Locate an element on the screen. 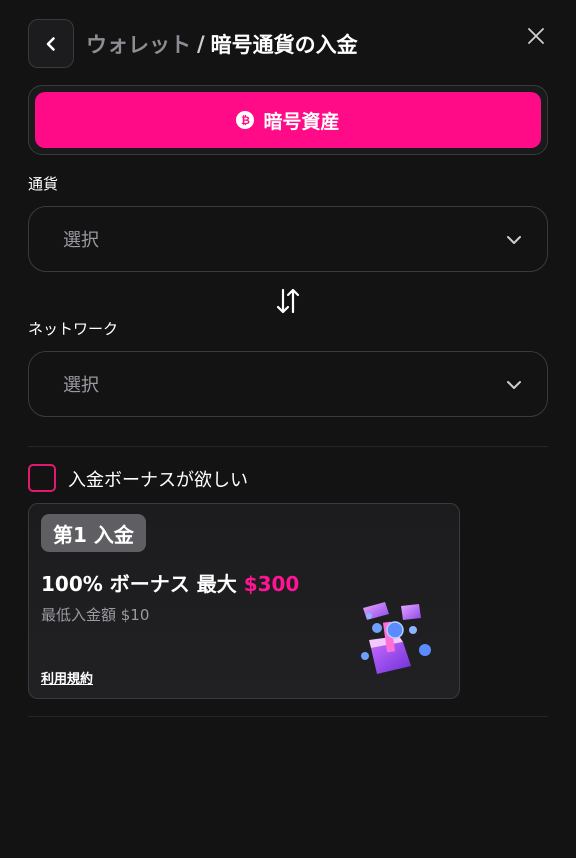 This screenshot has height=858, width=576. close-icon is located at coordinates (536, 36).